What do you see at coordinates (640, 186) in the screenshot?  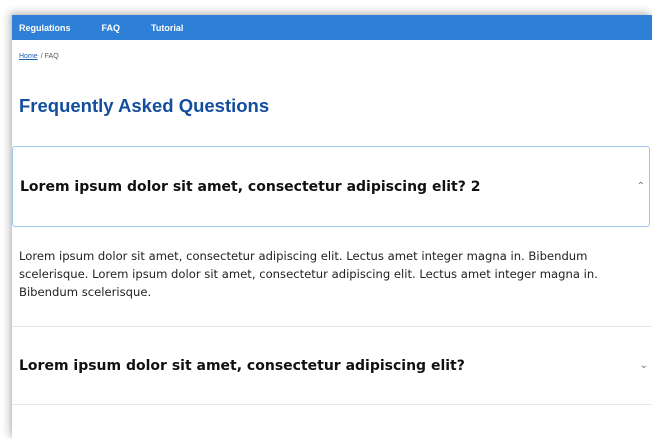 I see `chevron-up-icon: ⌃` at bounding box center [640, 186].